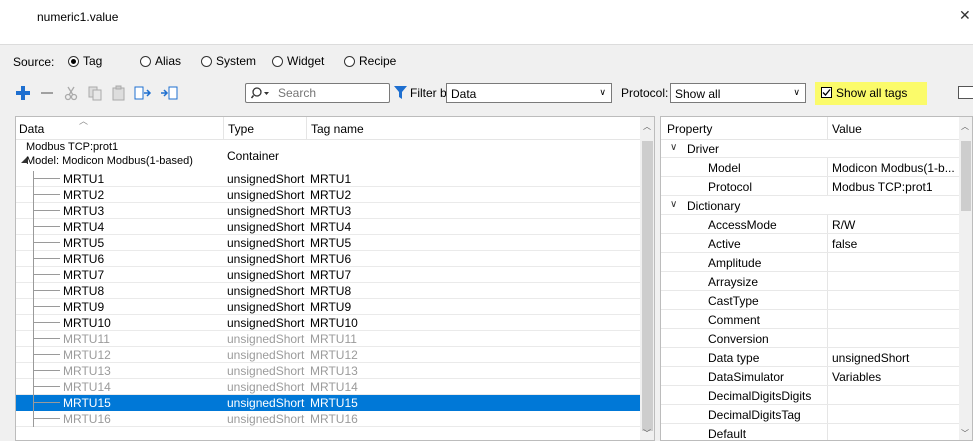 This screenshot has height=441, width=973. What do you see at coordinates (328, 259) in the screenshot?
I see `table-row: MRTU6 unsignedShort MRTU6` at bounding box center [328, 259].